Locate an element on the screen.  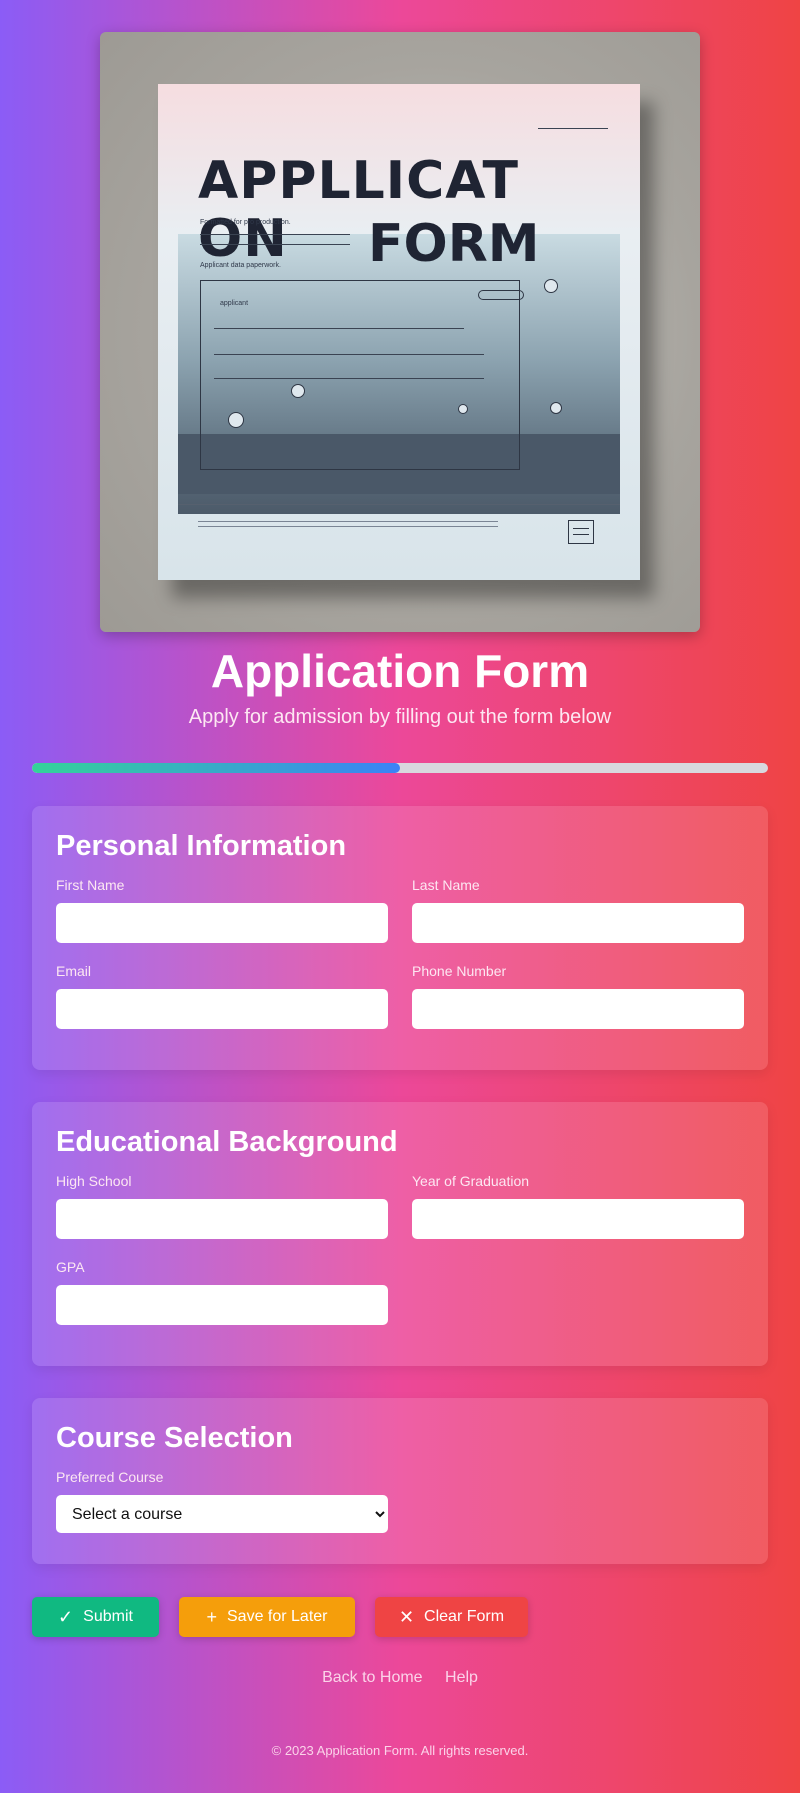
footer-links: Back to Home Help is located at coordinates (400, 1678).